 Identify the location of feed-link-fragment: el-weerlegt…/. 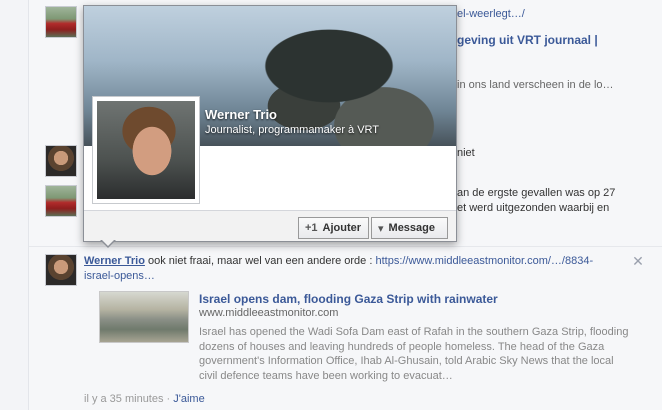
(491, 14).